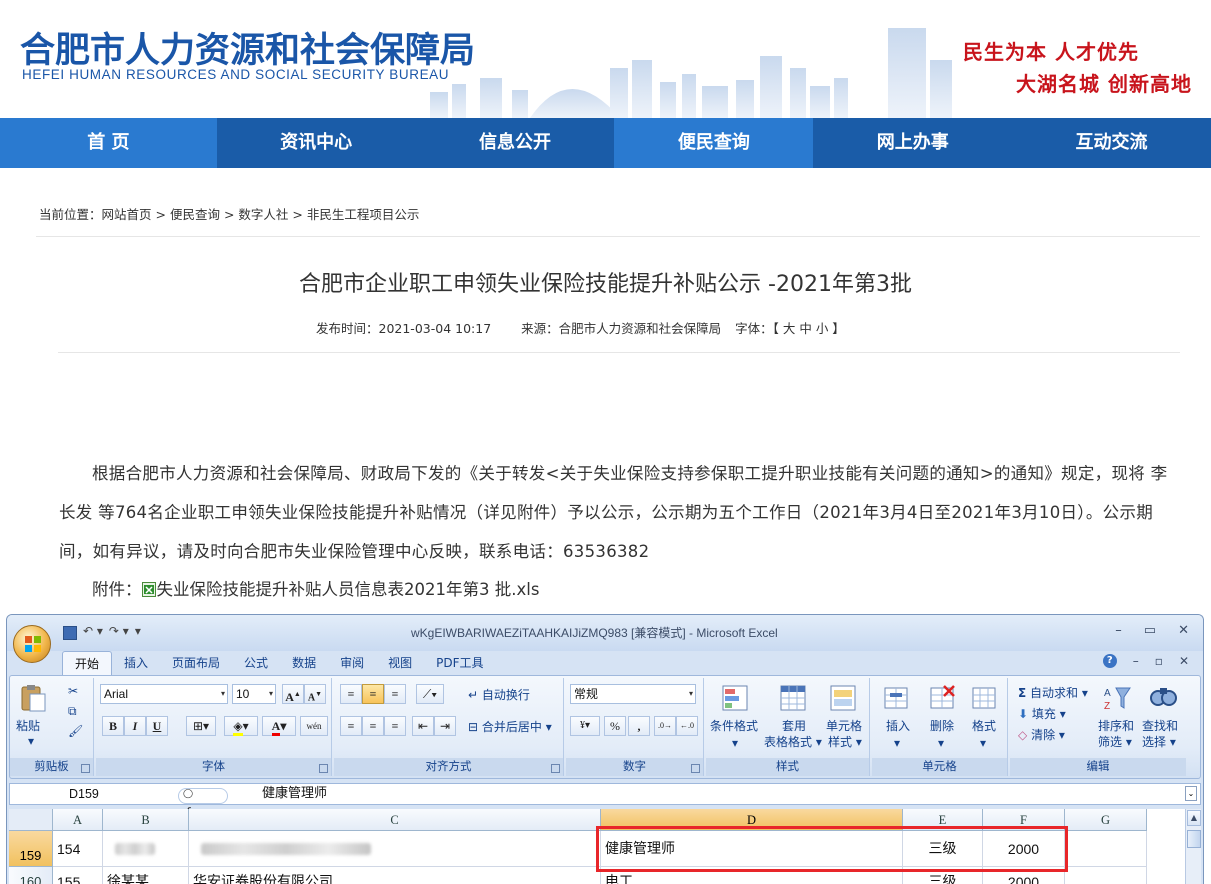 Image resolution: width=1211 pixels, height=884 pixels. Describe the element at coordinates (794, 726) in the screenshot. I see `table-format-label-1: 套用` at that location.